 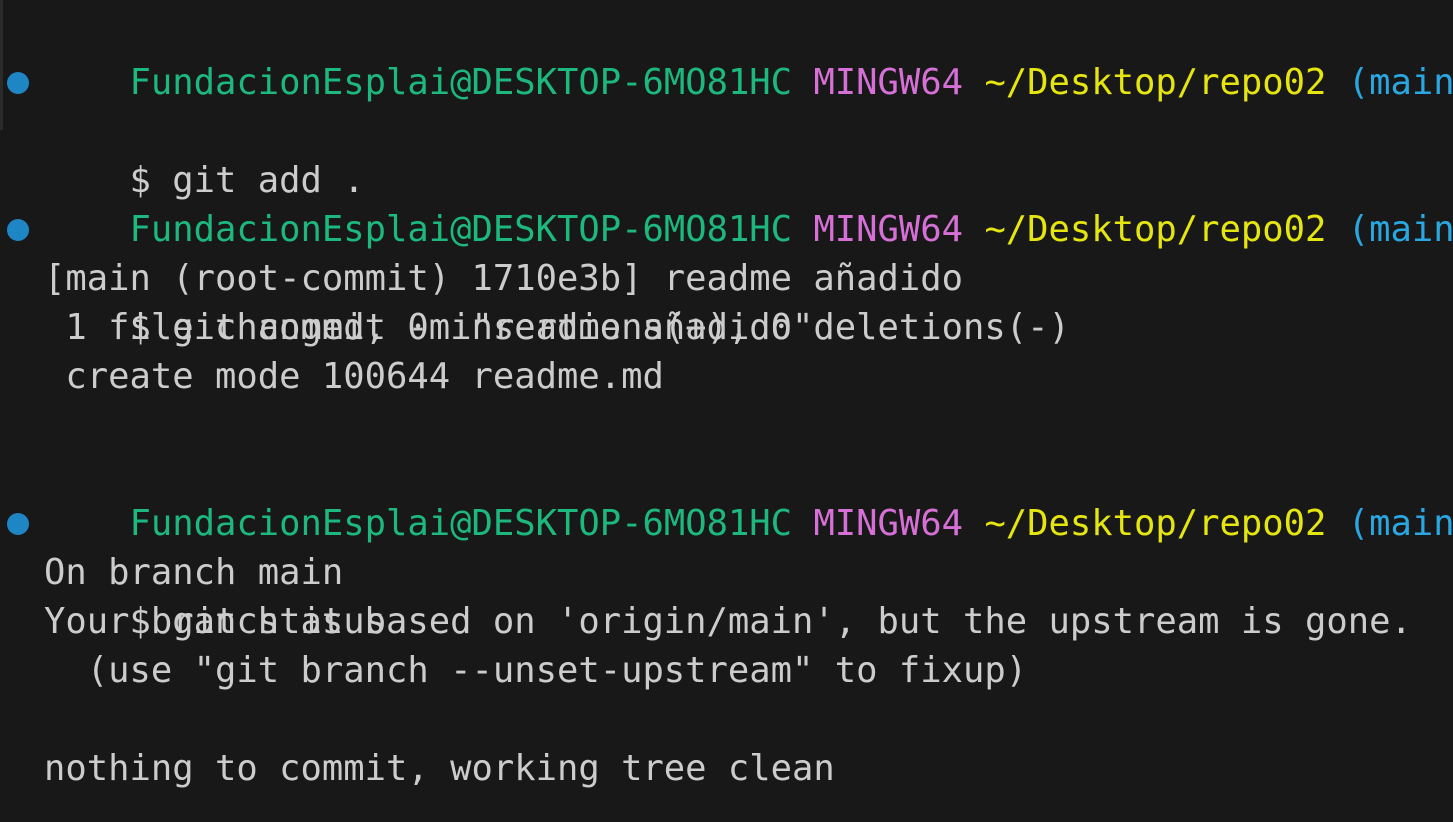 I want to click on output-line: create mode 100644 readme.md, so click(x=726, y=376).